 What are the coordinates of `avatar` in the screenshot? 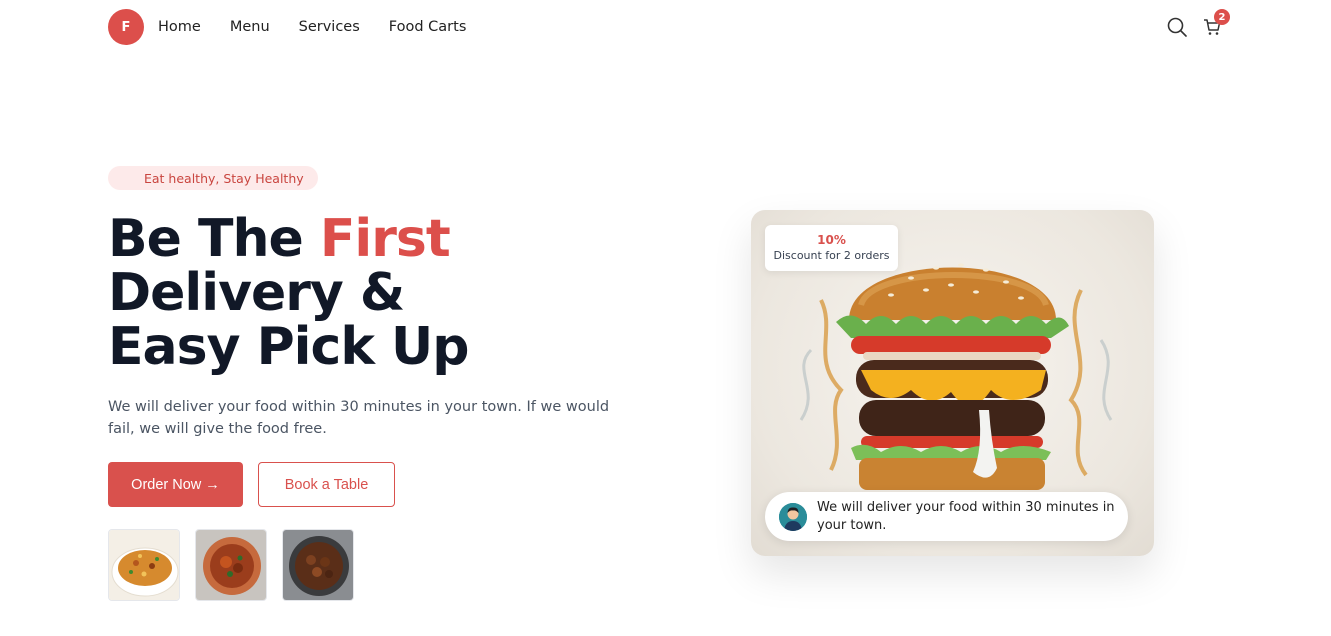 It's located at (793, 516).